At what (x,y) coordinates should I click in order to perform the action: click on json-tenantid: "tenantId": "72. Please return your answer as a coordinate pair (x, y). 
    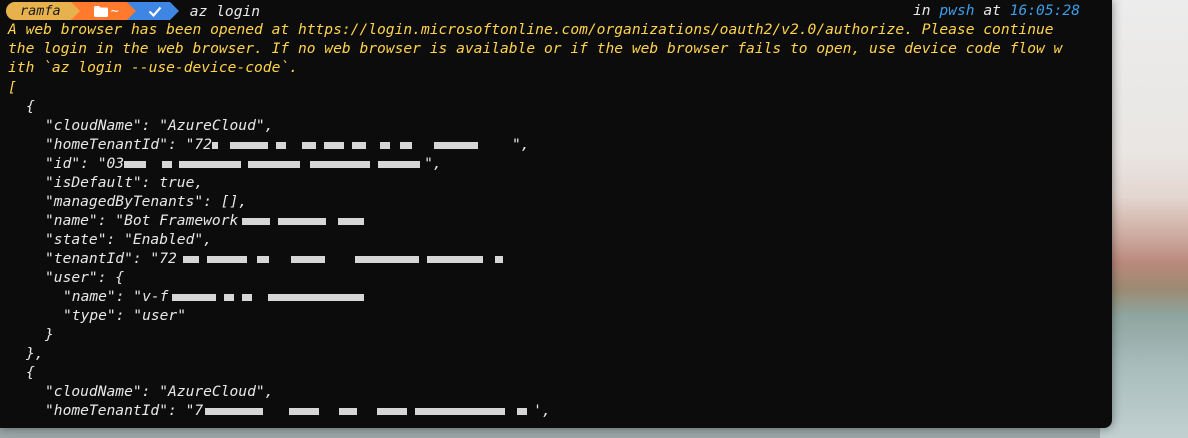
    Looking at the image, I should click on (276, 258).